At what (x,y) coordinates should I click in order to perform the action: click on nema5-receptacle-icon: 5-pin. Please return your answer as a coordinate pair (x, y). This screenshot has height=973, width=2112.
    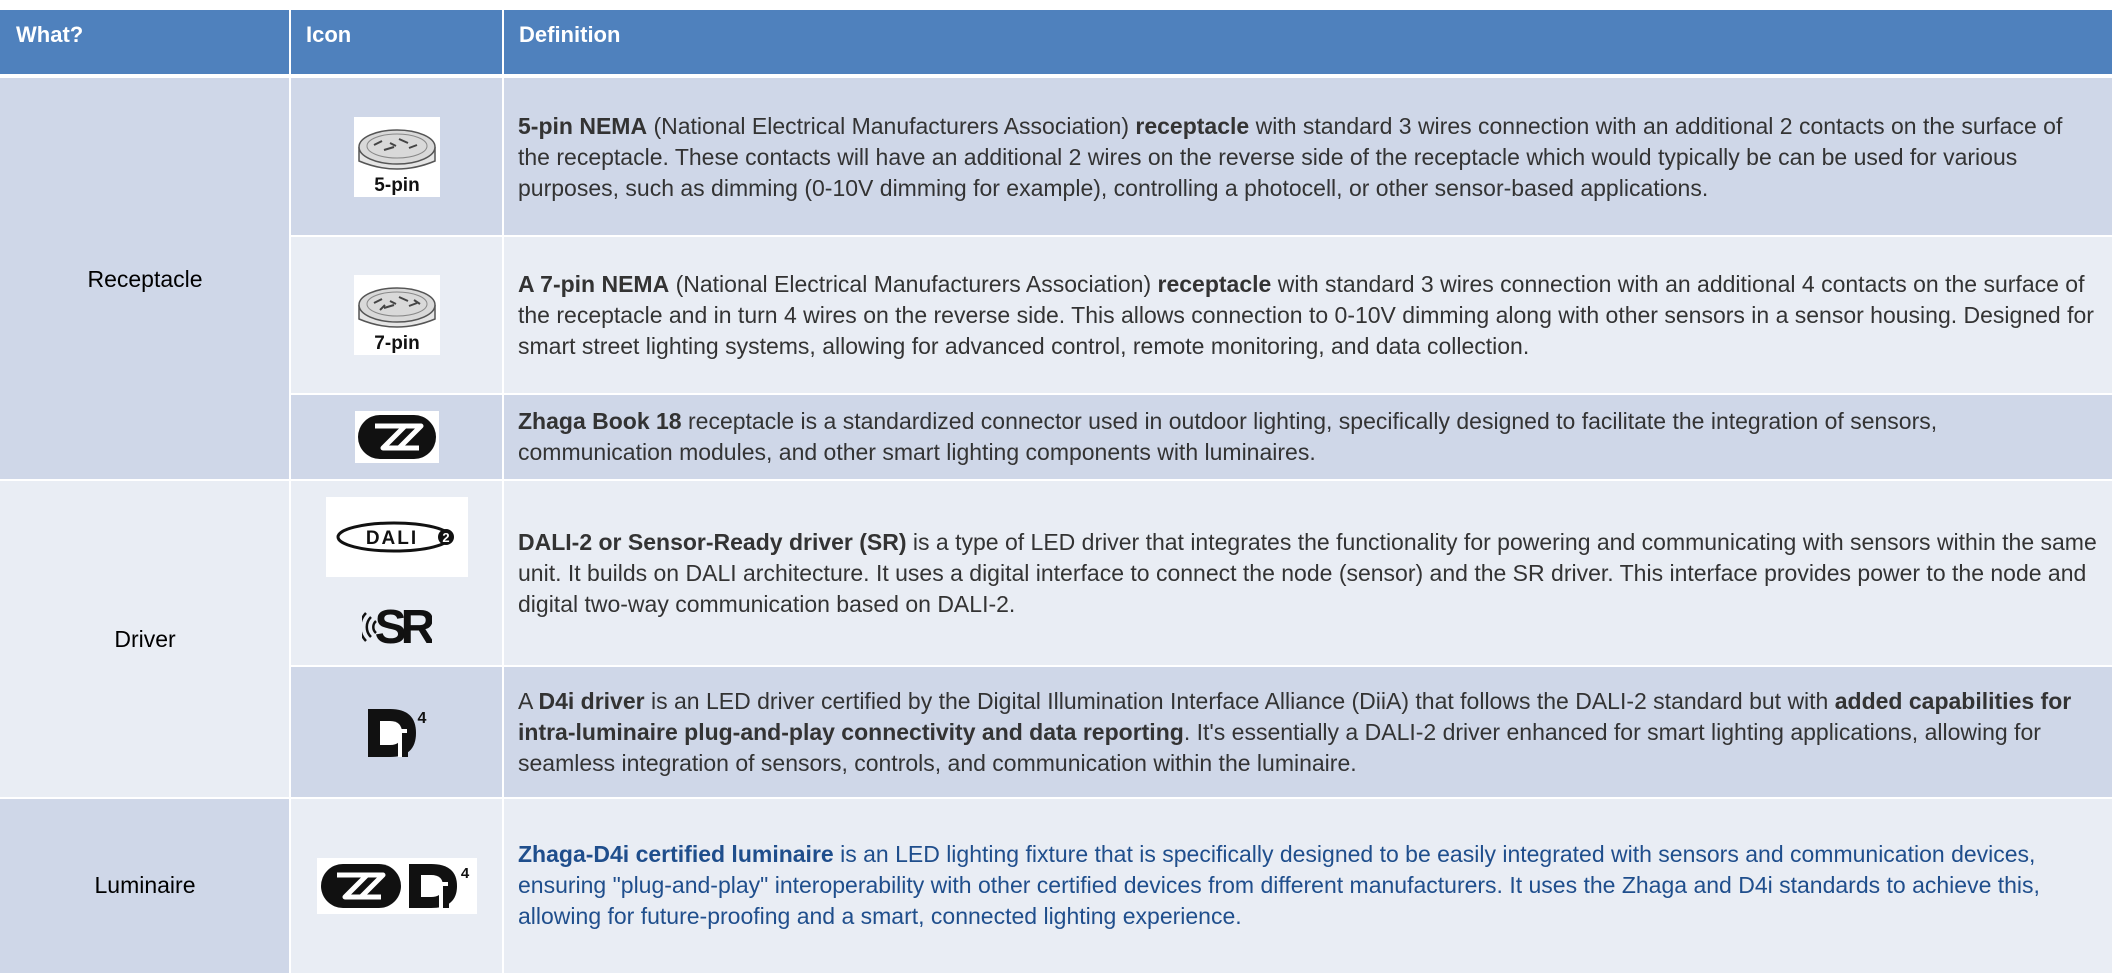
    Looking at the image, I should click on (396, 157).